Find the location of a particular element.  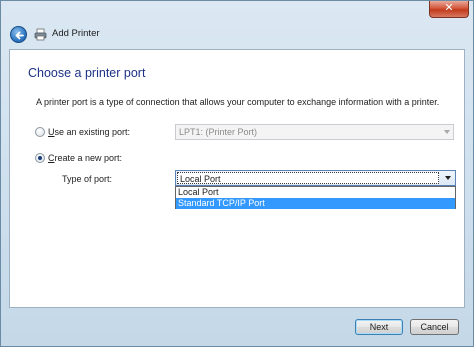

create-new-port-label: Create a new port: is located at coordinates (85, 158).